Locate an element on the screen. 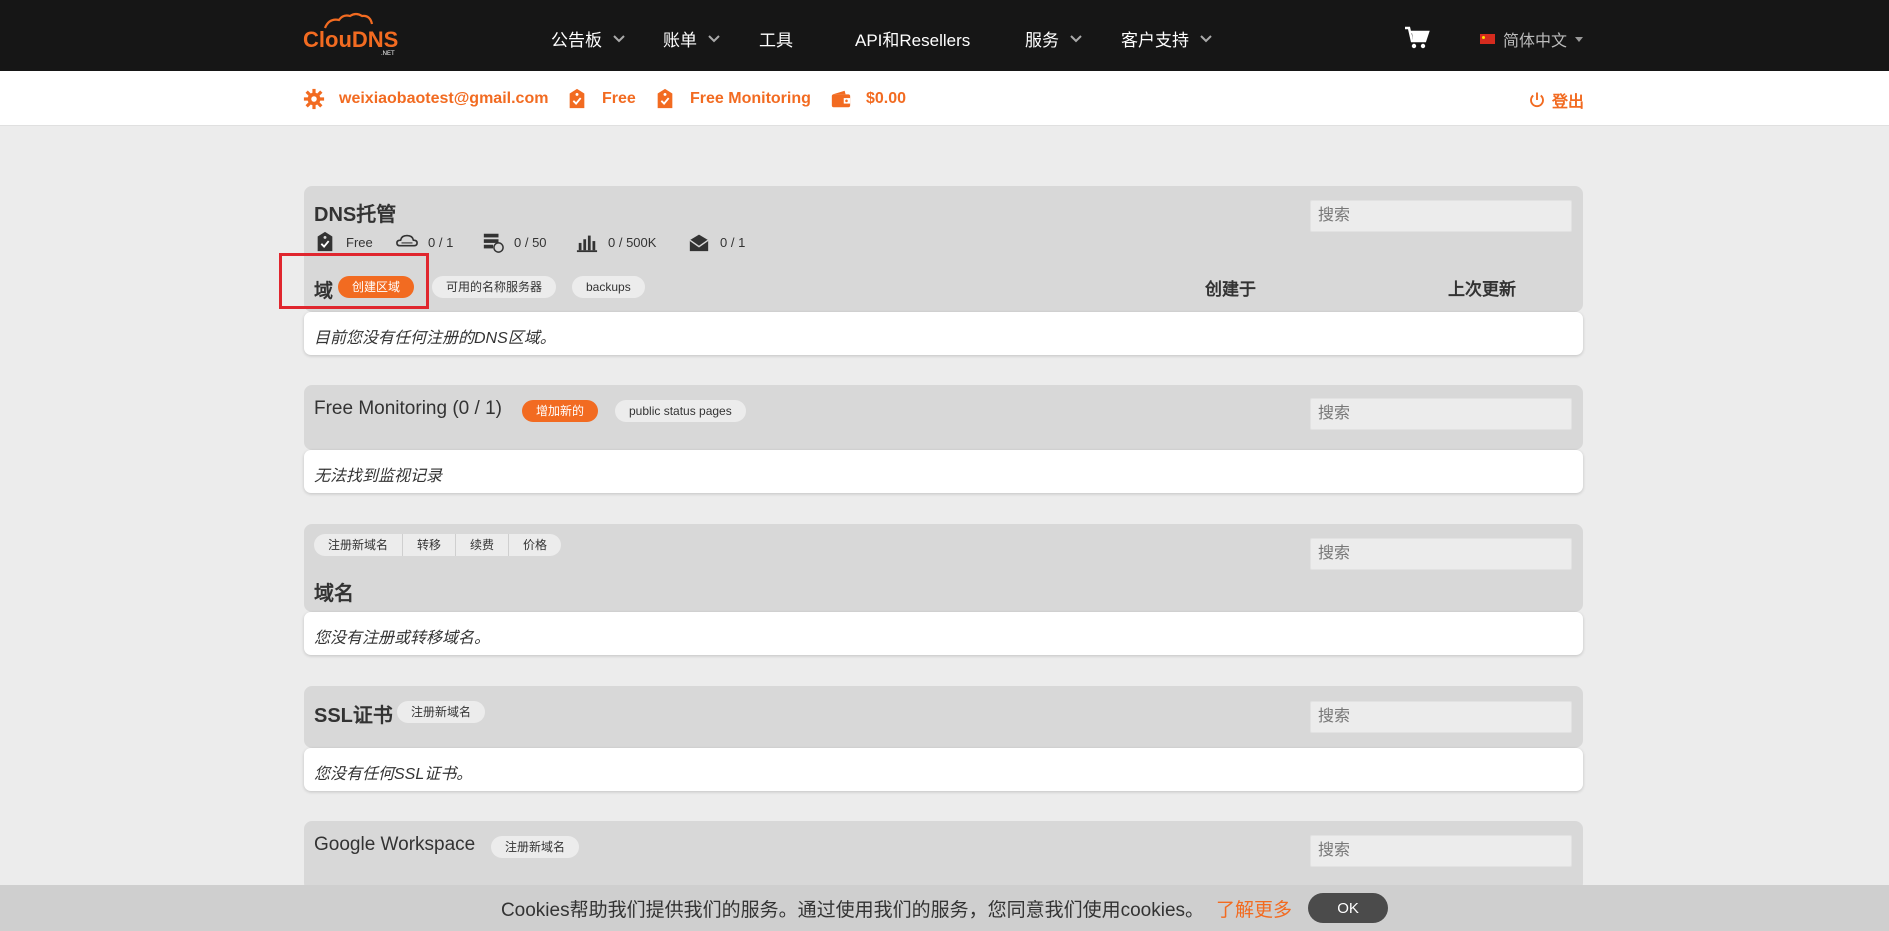 This screenshot has width=1889, height=931. cookie-ok-button: OK is located at coordinates (1348, 908).